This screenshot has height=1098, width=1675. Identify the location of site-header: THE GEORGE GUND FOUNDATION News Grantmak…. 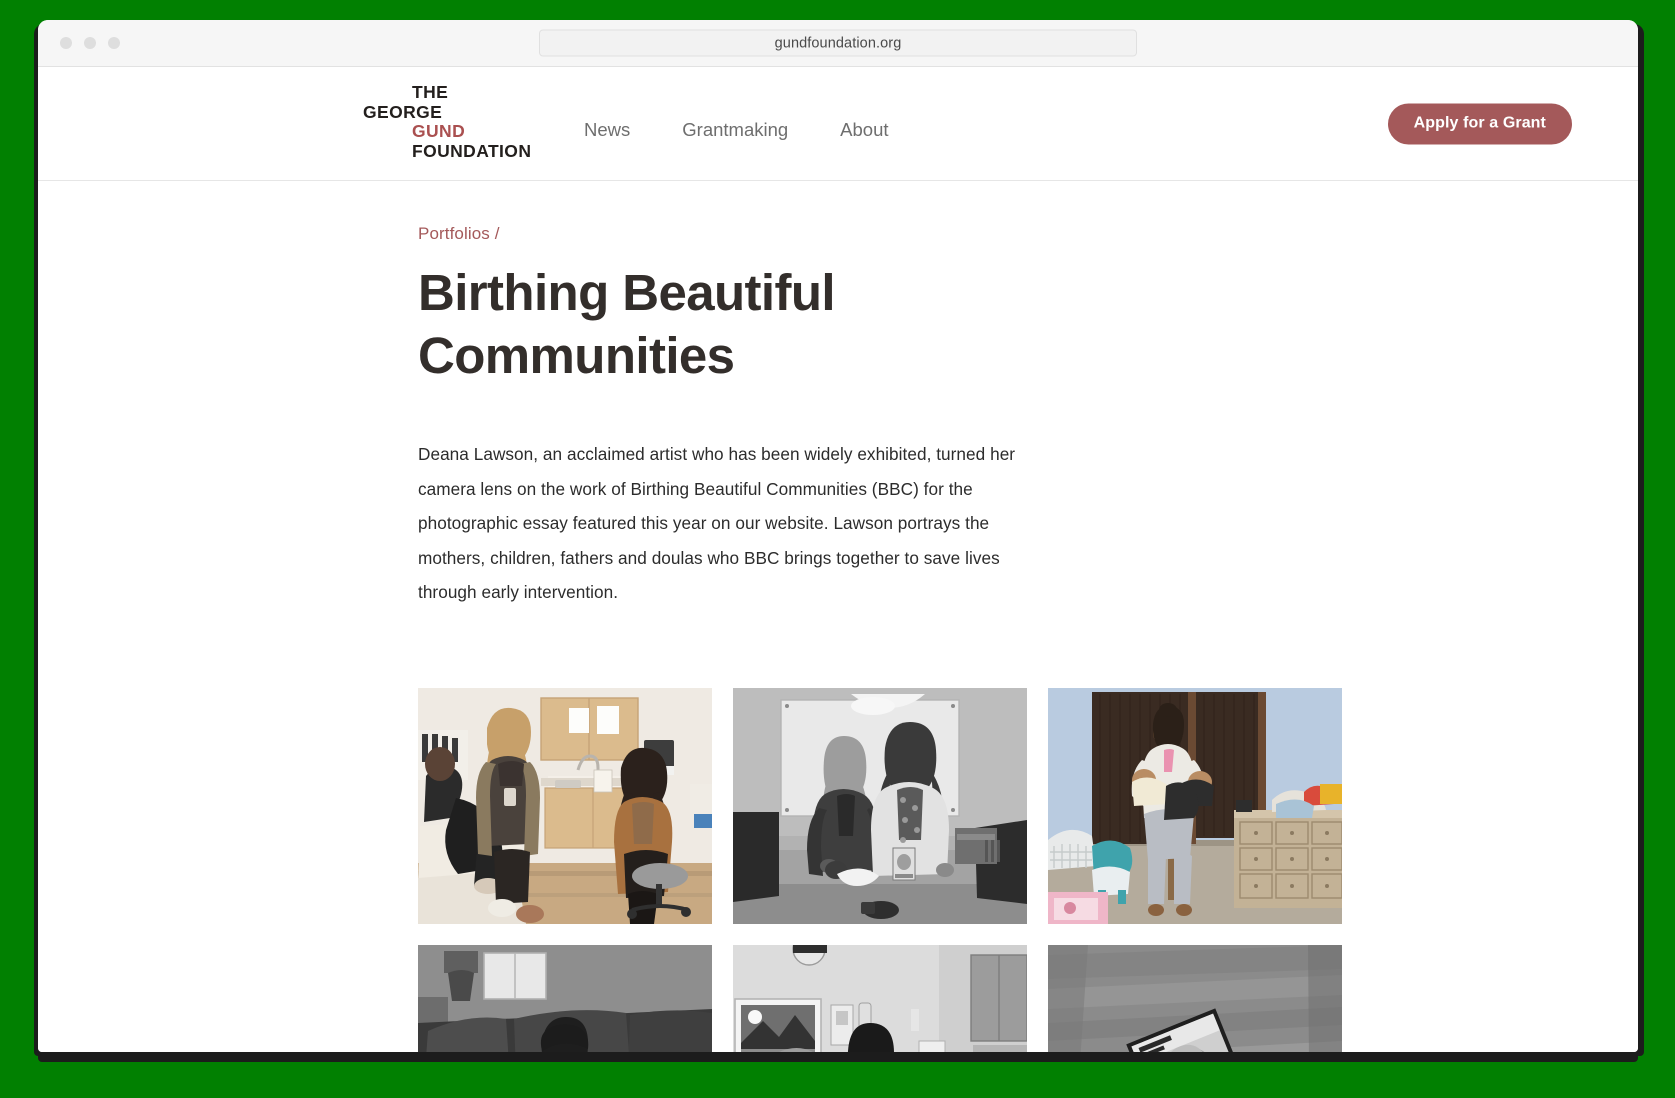
(838, 124).